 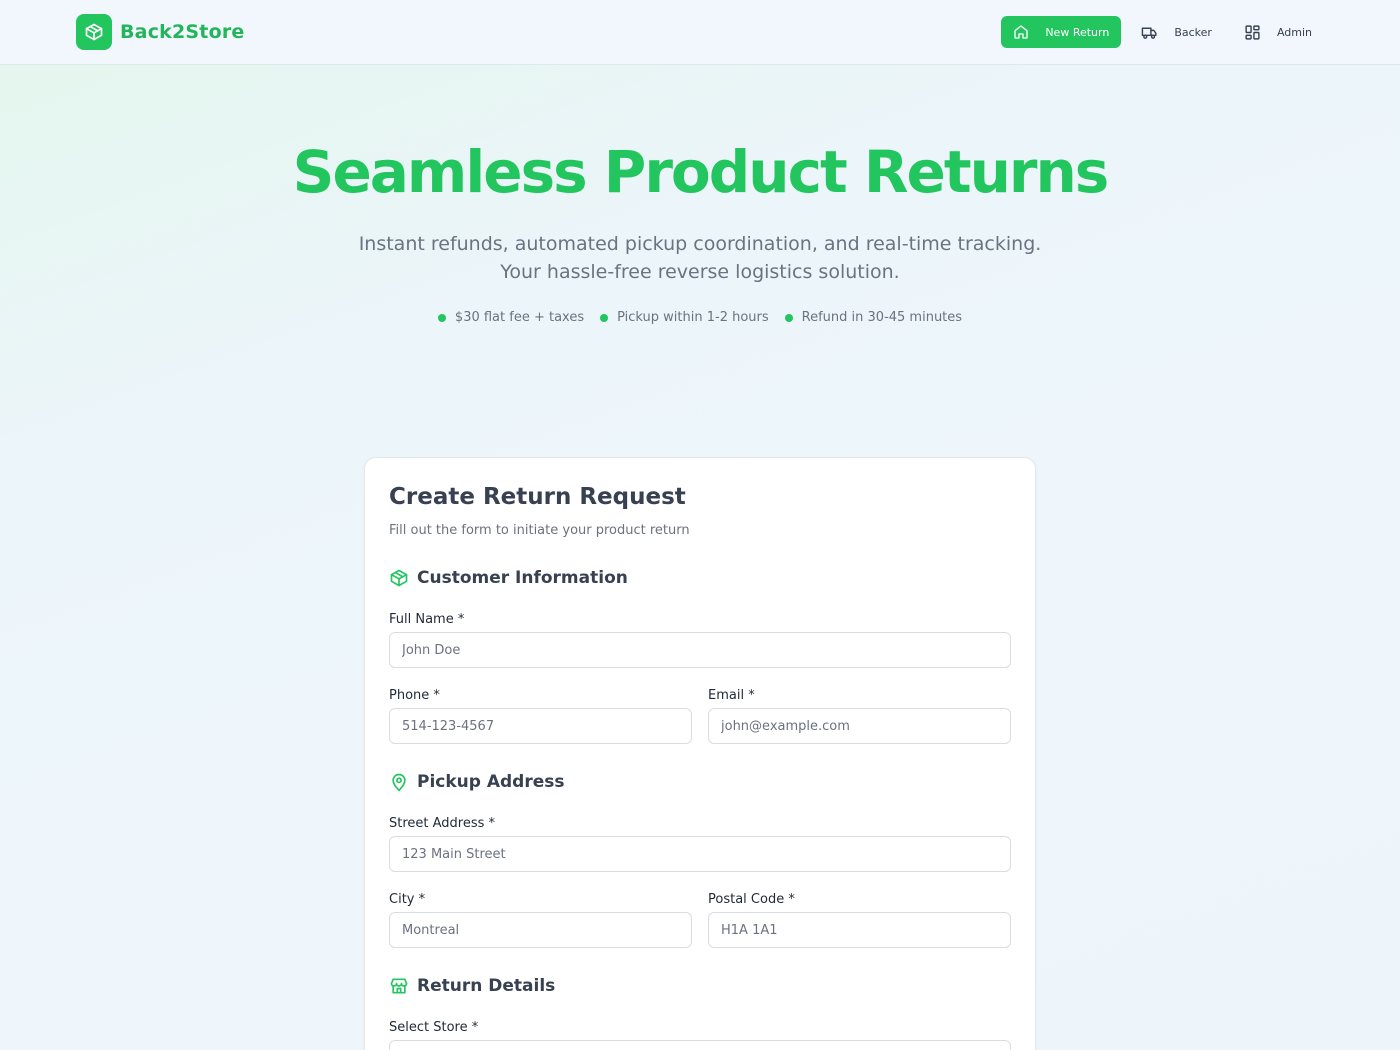 I want to click on top-navbar: Back2Store New Return Backer Admin, so click(x=700, y=32).